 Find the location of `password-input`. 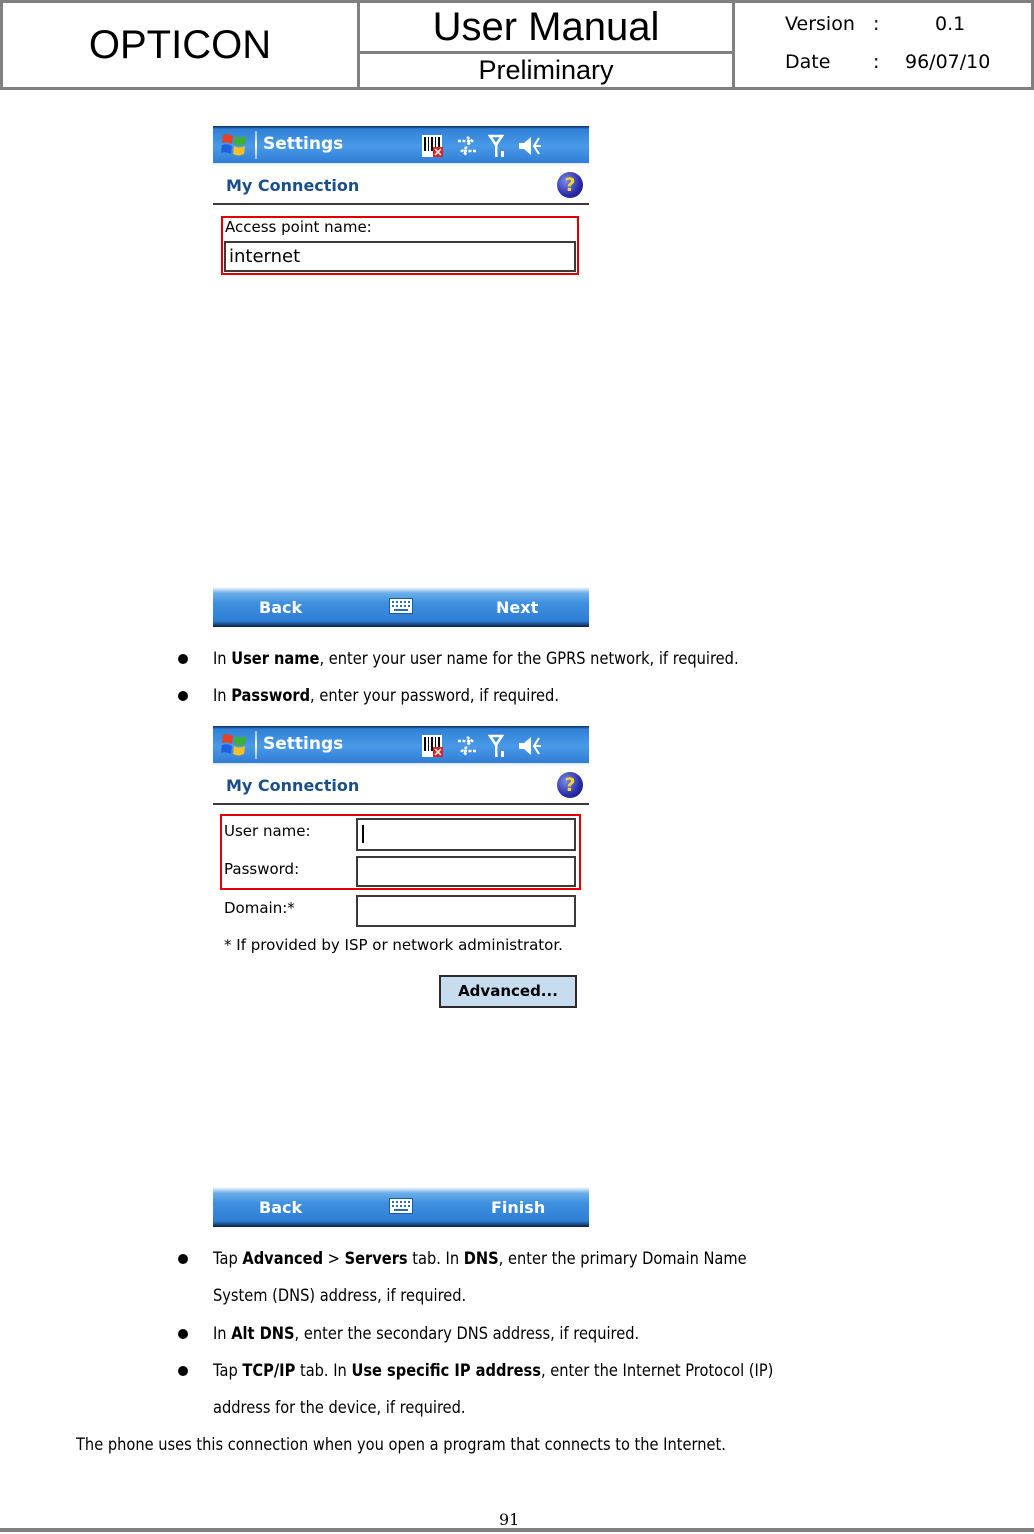

password-input is located at coordinates (466, 871).